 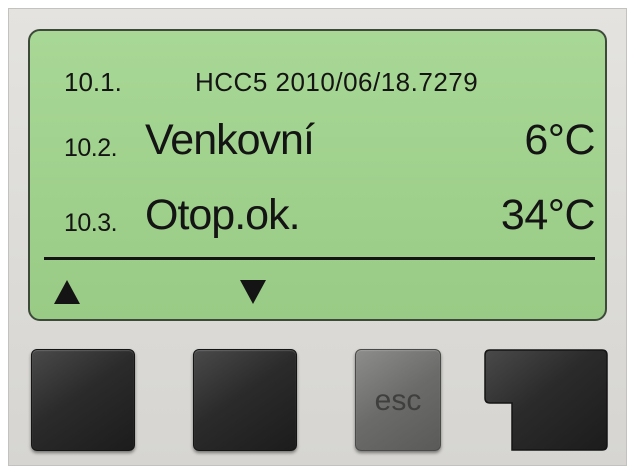 What do you see at coordinates (319, 258) in the screenshot?
I see `display-divider` at bounding box center [319, 258].